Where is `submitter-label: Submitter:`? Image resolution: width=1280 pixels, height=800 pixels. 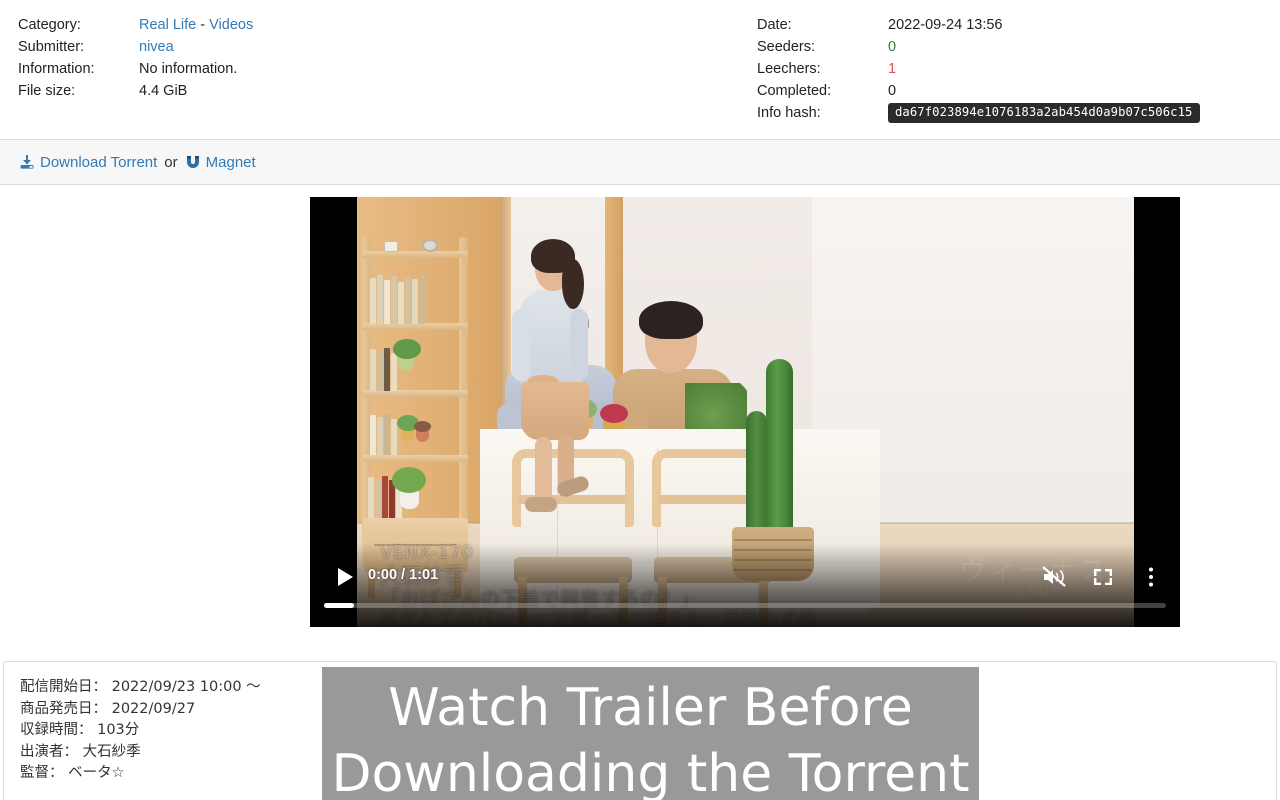
submitter-label: Submitter: is located at coordinates (51, 47).